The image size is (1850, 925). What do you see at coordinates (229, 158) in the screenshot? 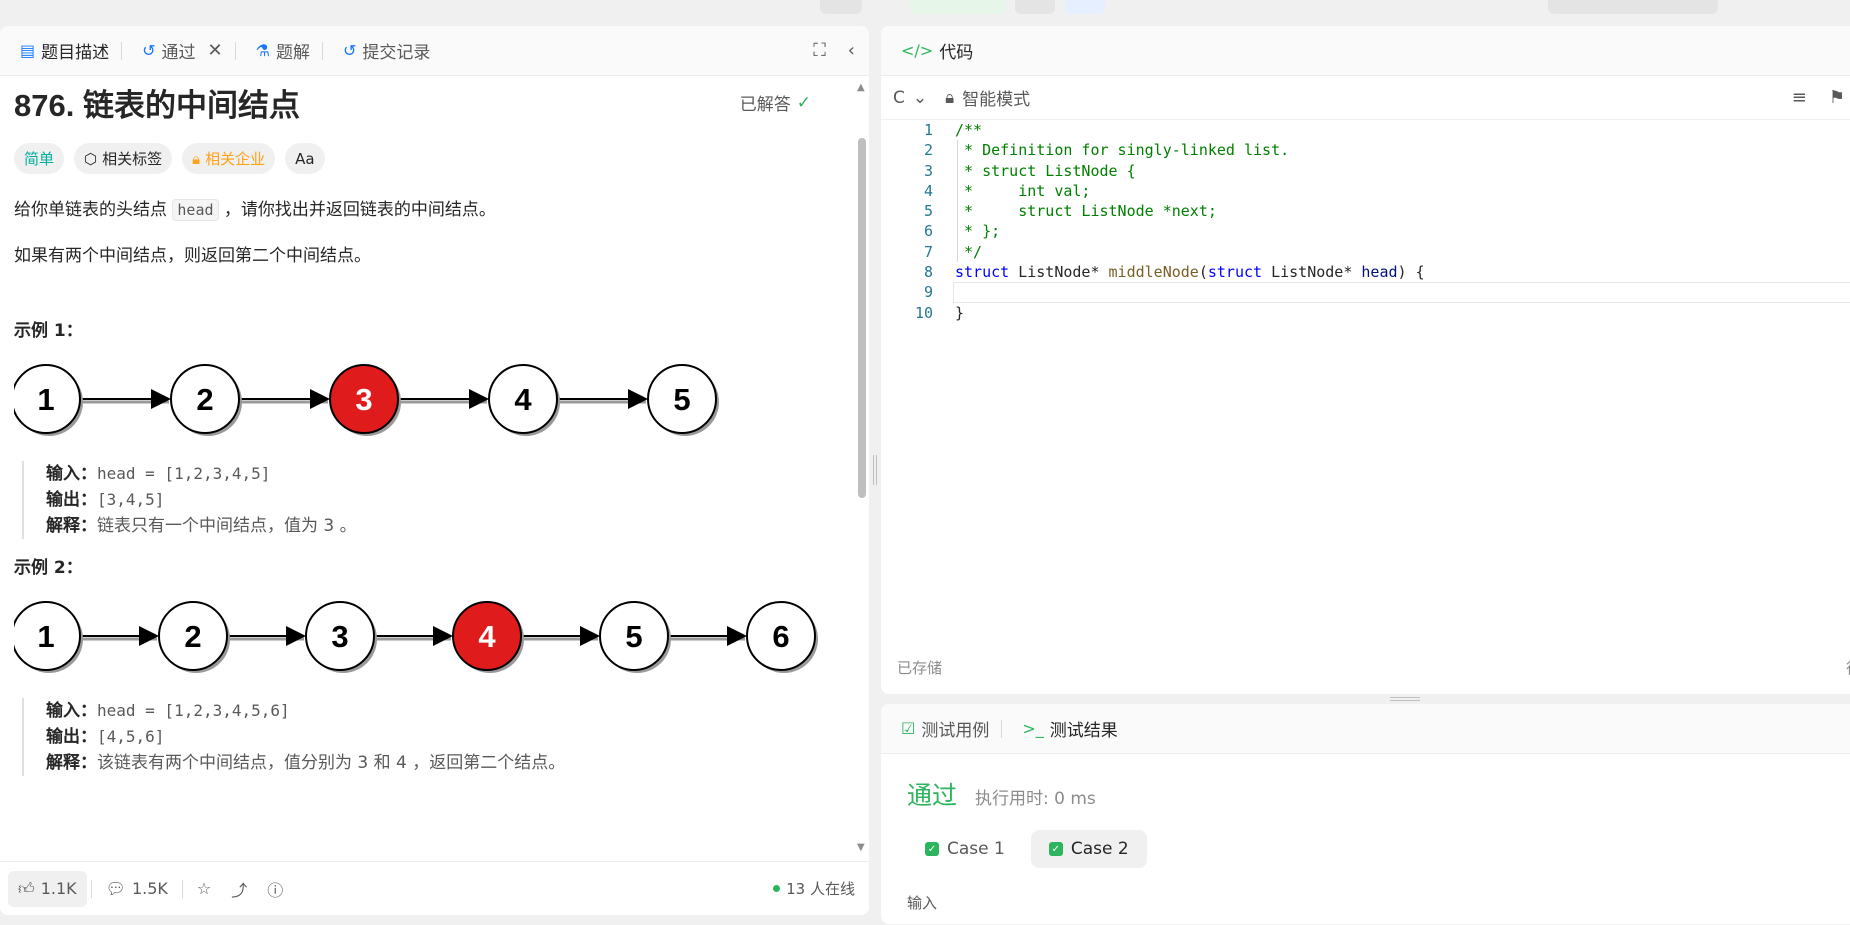
I see `companies-button: 🔒︎ 相关企业` at bounding box center [229, 158].